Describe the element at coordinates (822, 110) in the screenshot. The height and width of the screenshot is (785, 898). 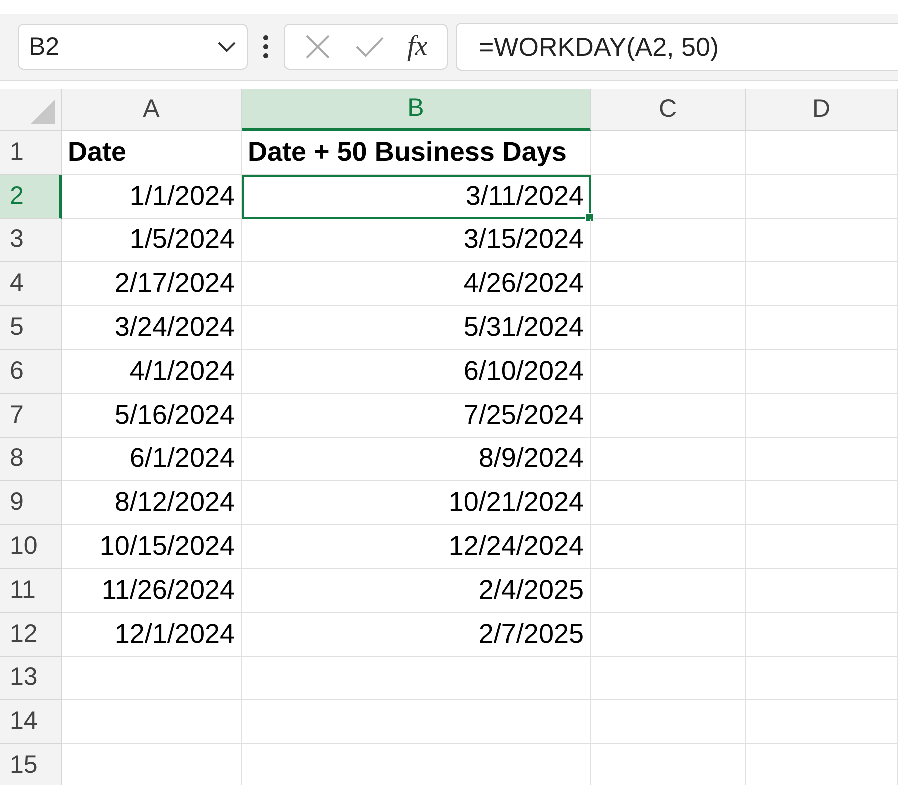
I see `column-header: D` at that location.